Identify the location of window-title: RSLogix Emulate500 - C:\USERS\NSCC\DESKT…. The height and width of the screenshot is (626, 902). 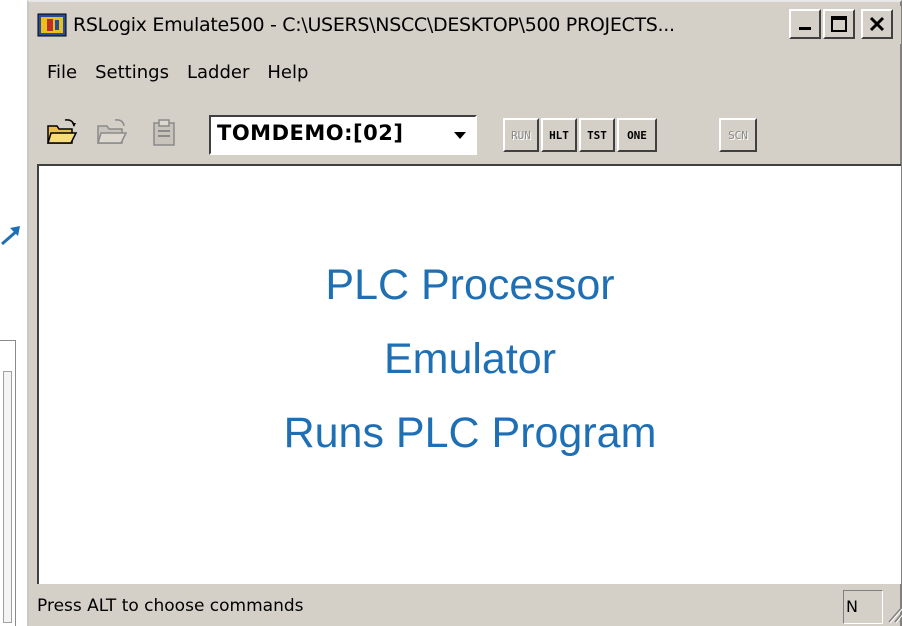
(374, 25).